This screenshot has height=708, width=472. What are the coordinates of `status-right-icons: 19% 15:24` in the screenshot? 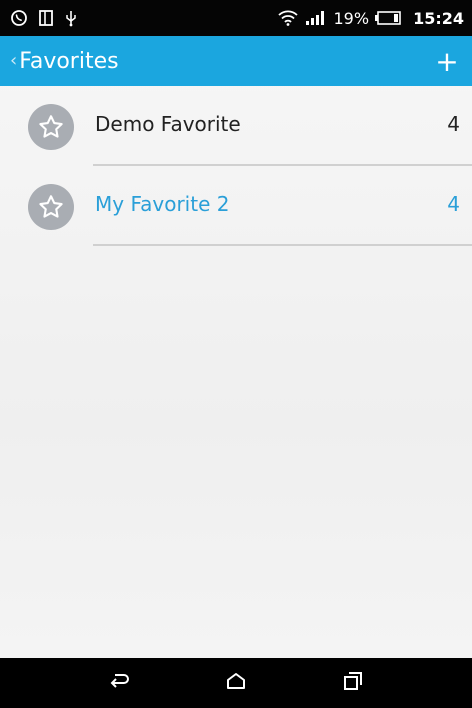 It's located at (370, 18).